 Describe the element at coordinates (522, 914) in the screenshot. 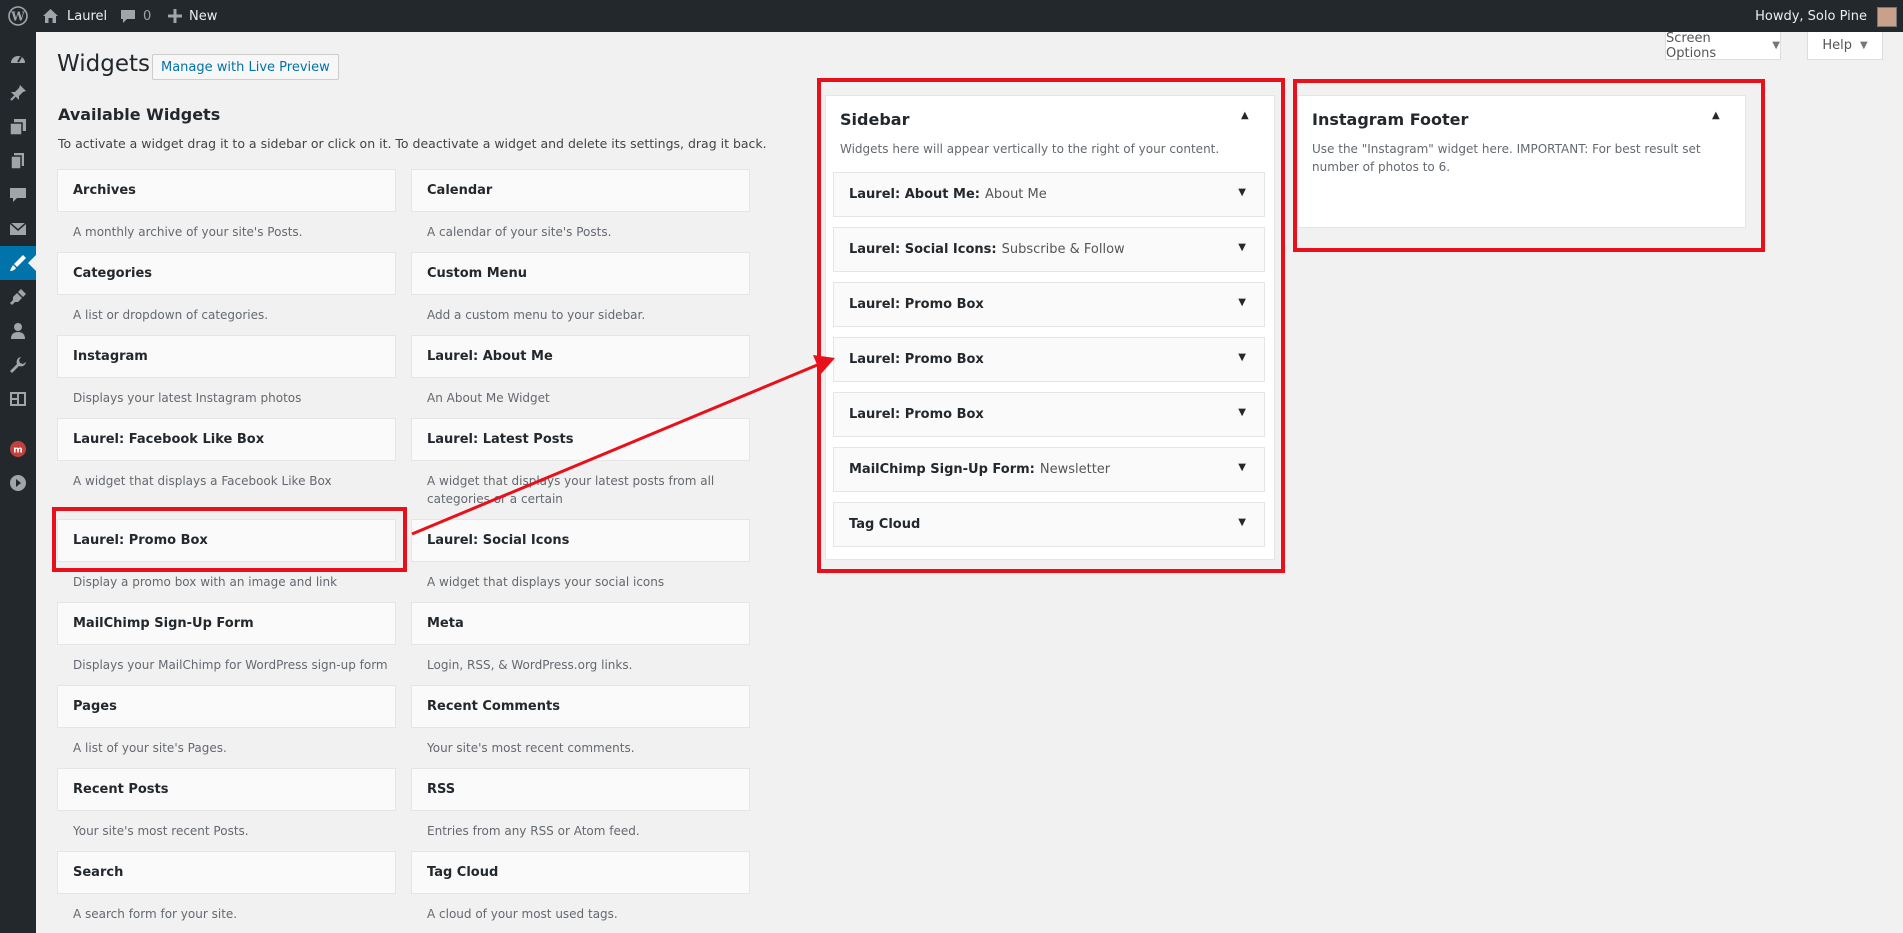

I see `widget-description: A cloud of your most used tags.` at that location.